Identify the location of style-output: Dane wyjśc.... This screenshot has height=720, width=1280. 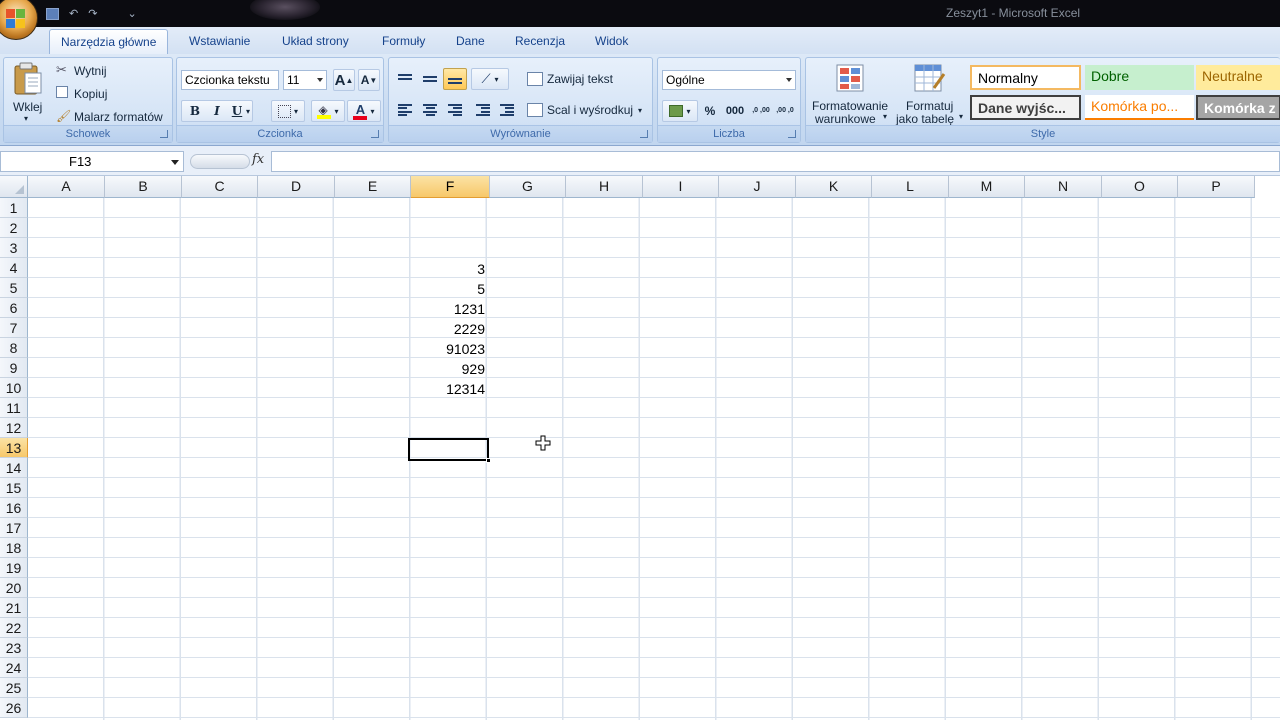
(1025, 107).